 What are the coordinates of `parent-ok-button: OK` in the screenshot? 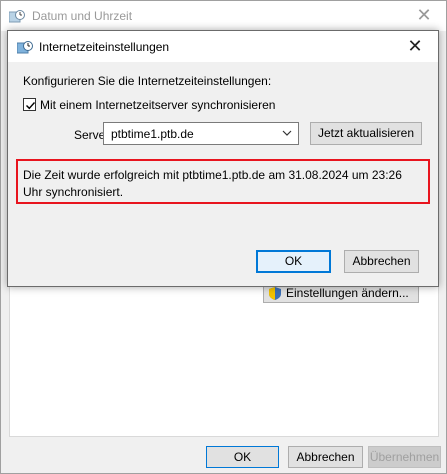 It's located at (242, 457).